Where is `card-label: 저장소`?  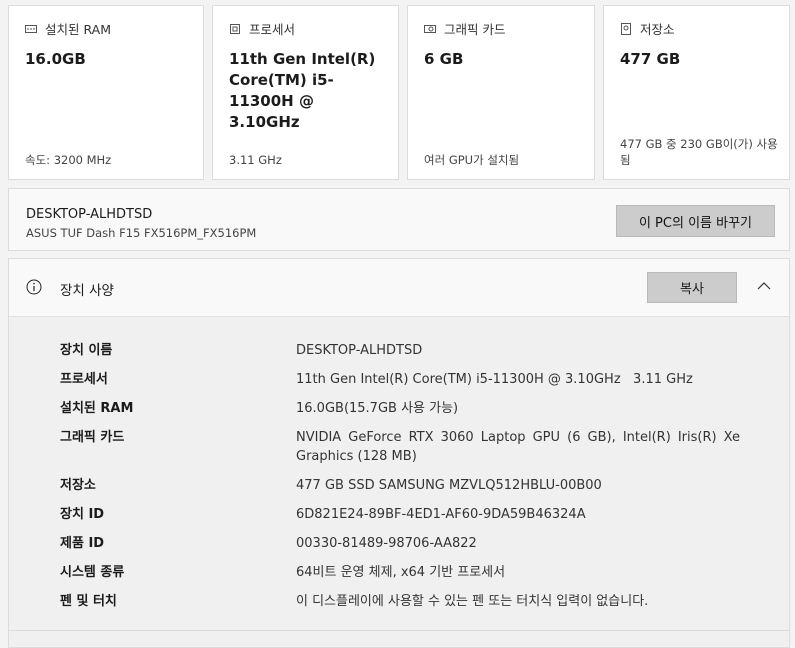 card-label: 저장소 is located at coordinates (657, 29).